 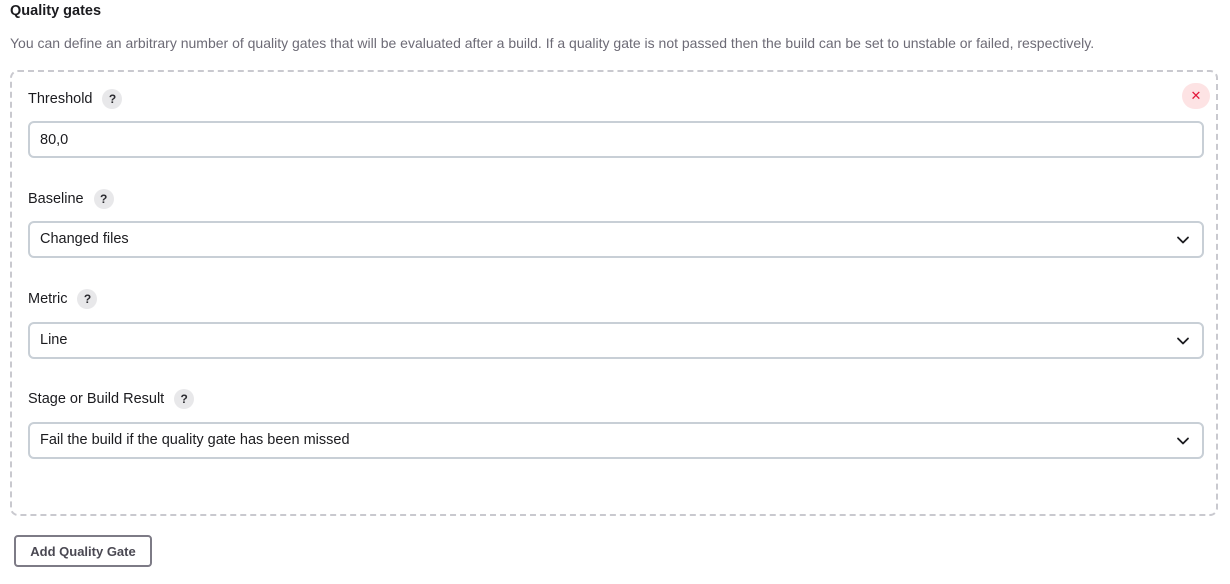 What do you see at coordinates (616, 139) in the screenshot?
I see `threshold-input` at bounding box center [616, 139].